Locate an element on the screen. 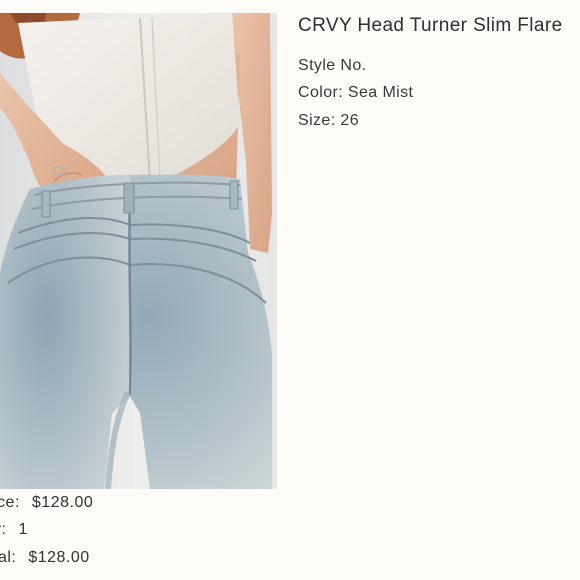 The width and height of the screenshot is (580, 580). style-number: Style No. is located at coordinates (332, 65).